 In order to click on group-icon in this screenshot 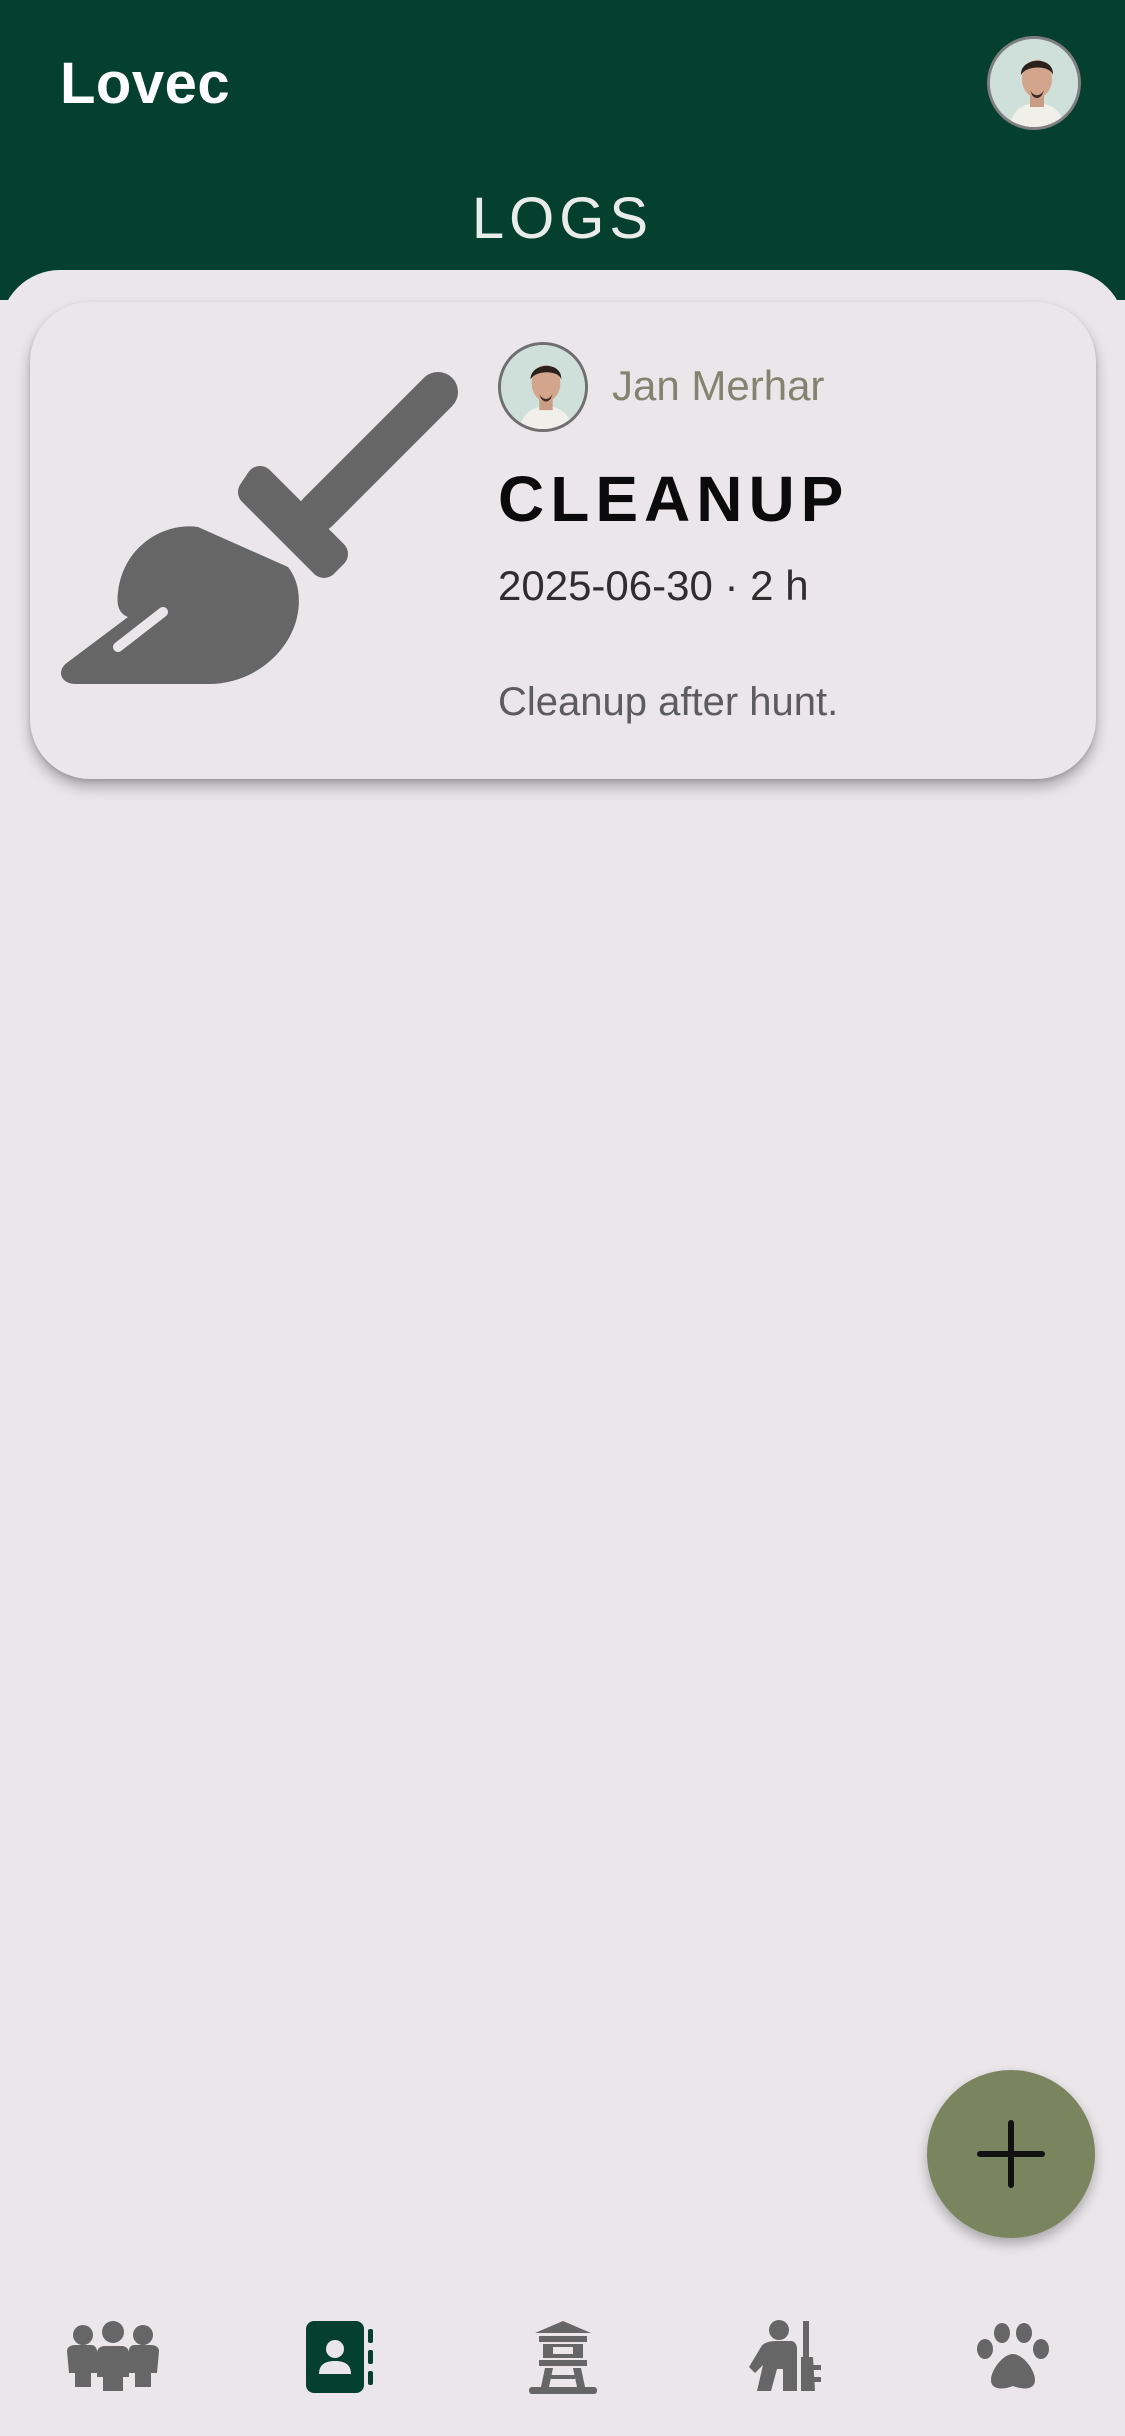, I will do `click(113, 2356)`.